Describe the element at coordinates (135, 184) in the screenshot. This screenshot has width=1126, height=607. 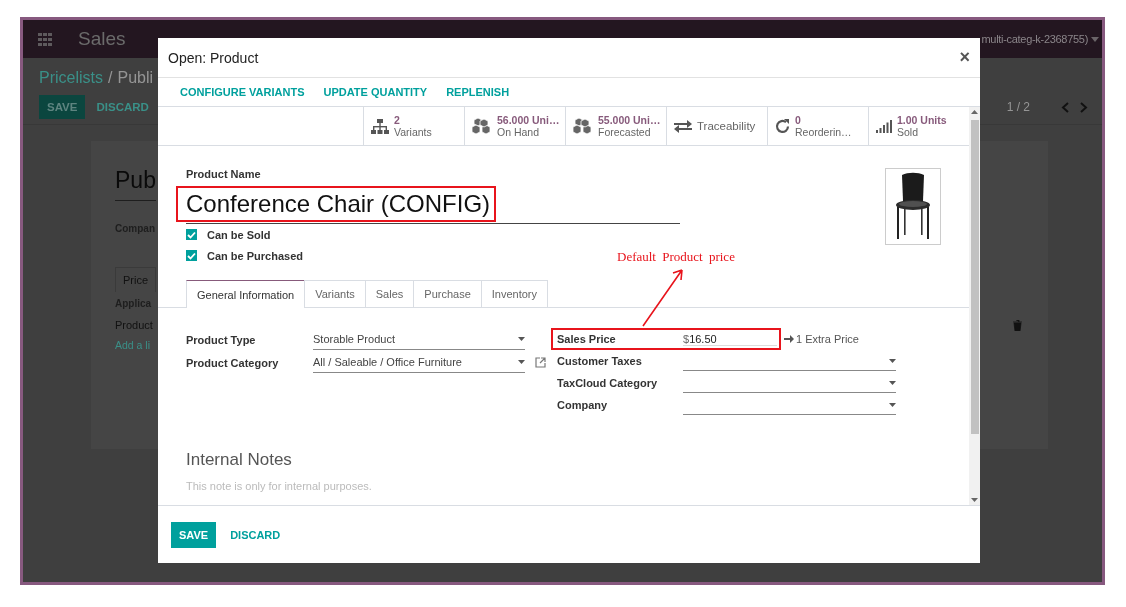
I see `record-title: Pub` at that location.